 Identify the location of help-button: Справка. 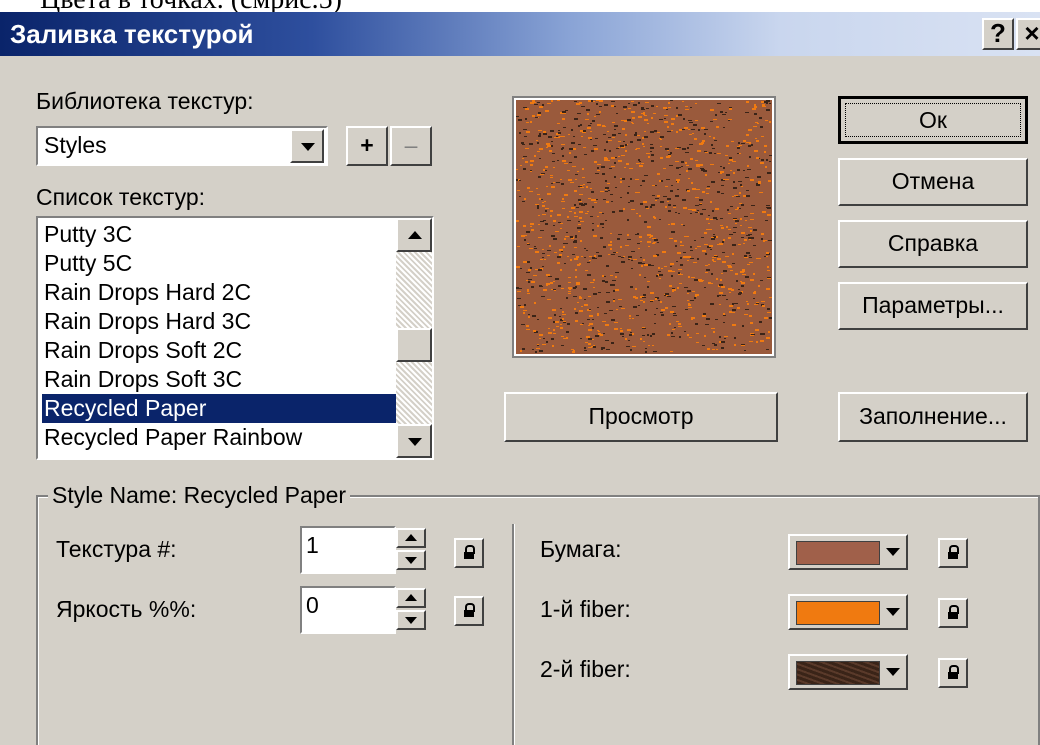
(933, 244).